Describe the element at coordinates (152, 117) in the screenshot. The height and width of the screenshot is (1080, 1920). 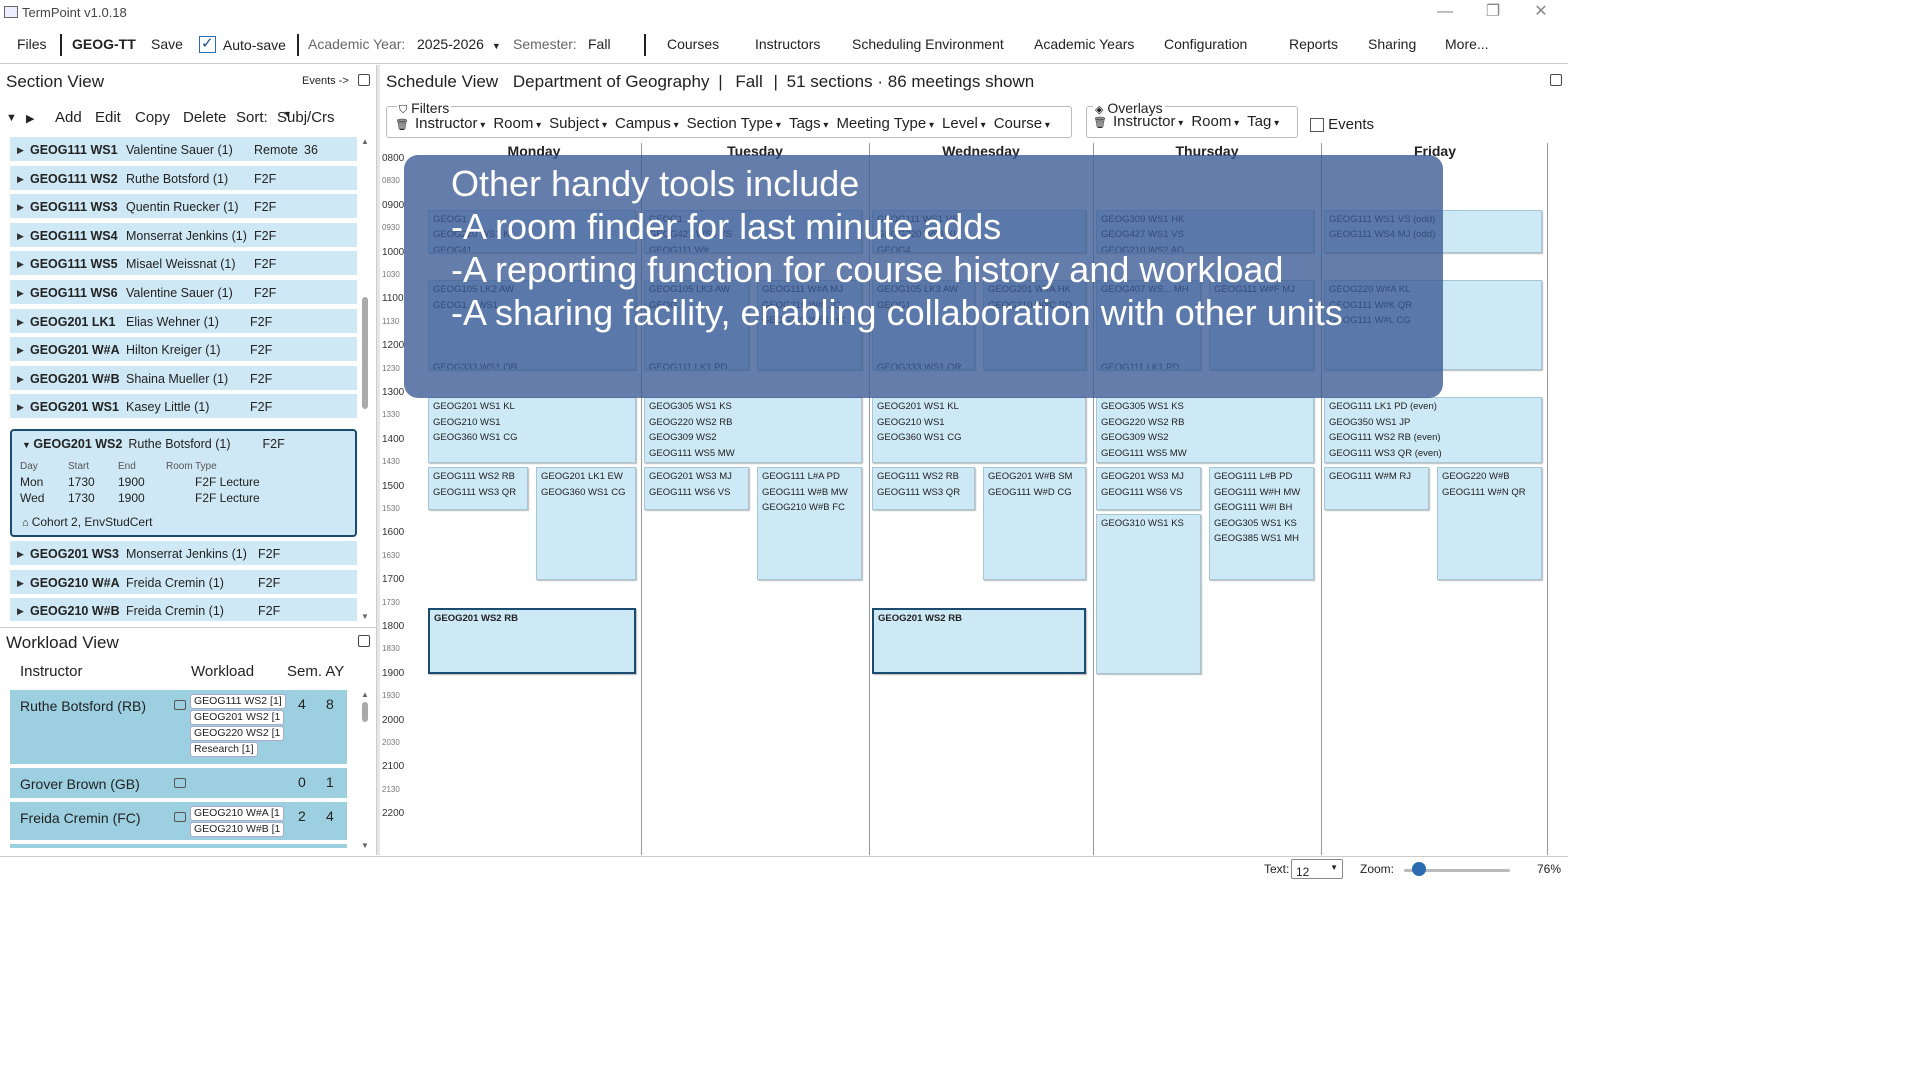
I see `copy-button: Copy` at that location.